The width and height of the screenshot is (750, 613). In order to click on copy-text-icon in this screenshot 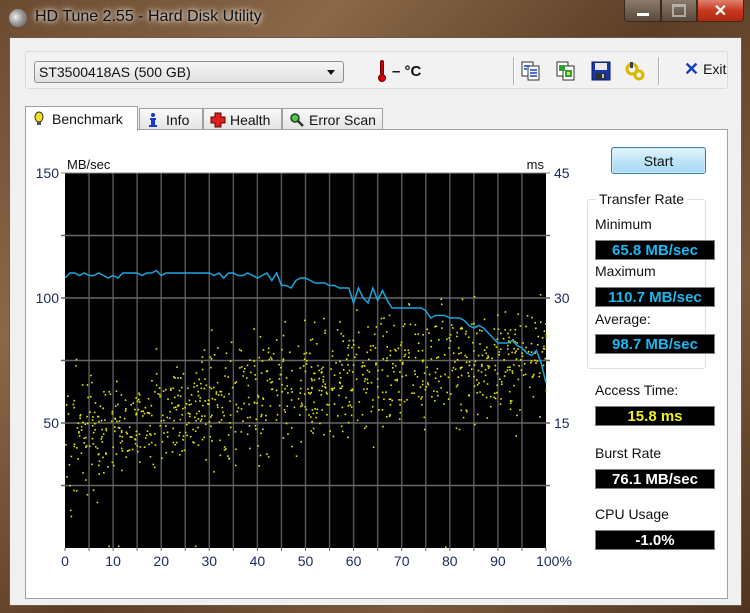, I will do `click(531, 71)`.